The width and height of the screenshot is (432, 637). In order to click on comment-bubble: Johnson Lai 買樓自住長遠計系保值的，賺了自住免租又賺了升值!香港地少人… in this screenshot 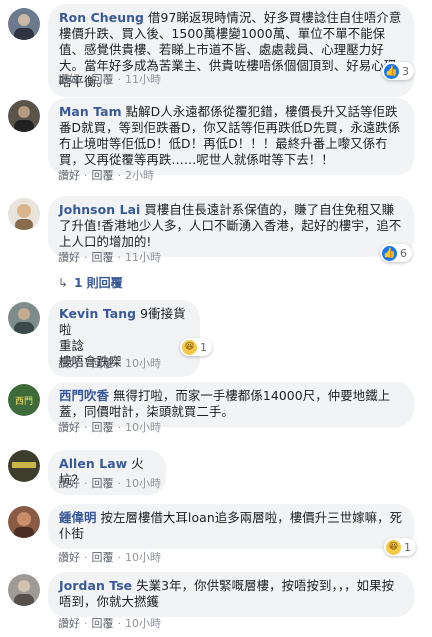, I will do `click(231, 226)`.